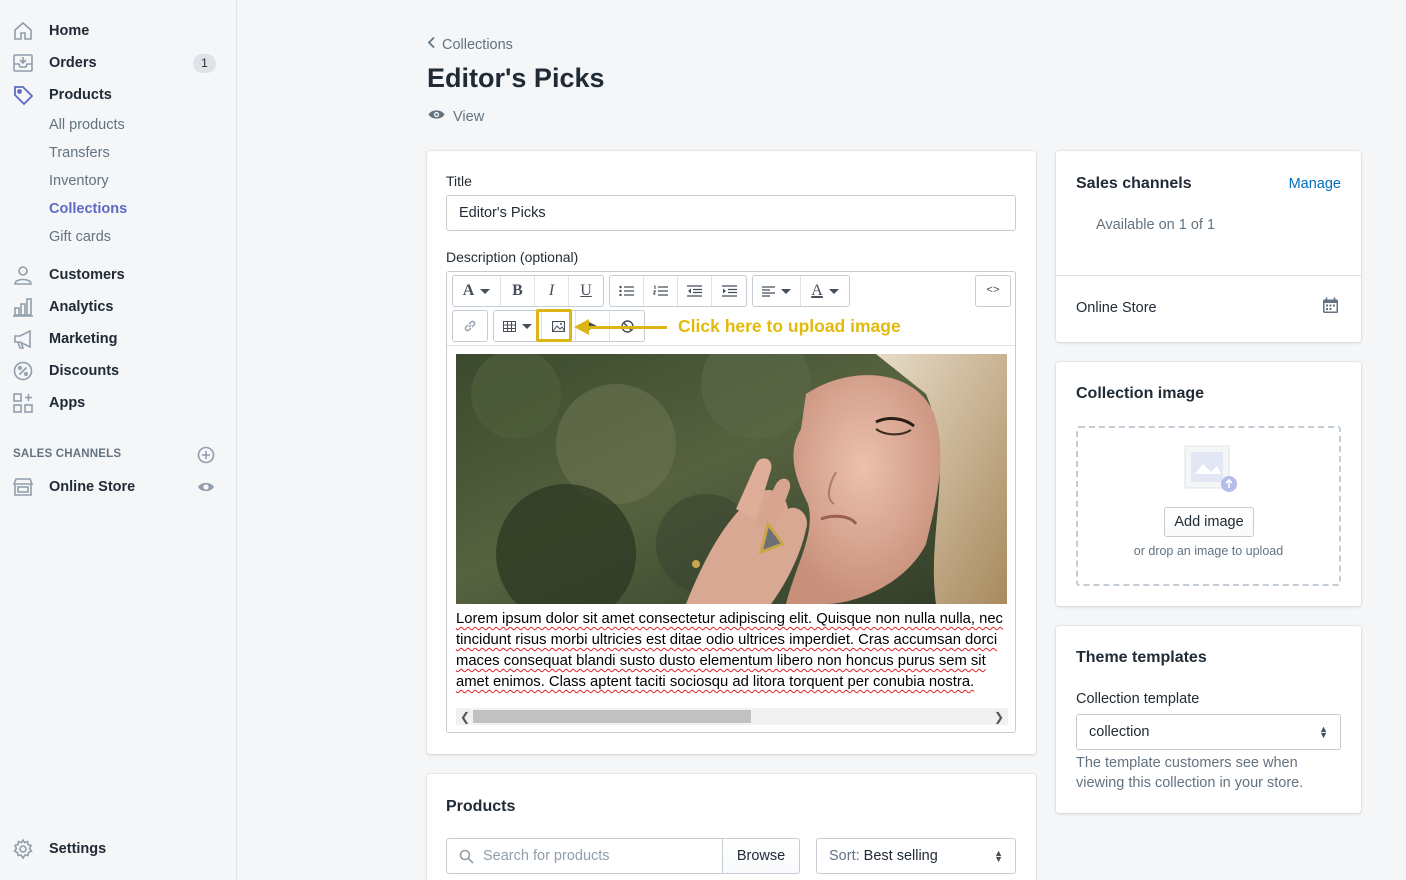 The image size is (1406, 880). What do you see at coordinates (118, 403) in the screenshot?
I see `nav-apps: Apps` at bounding box center [118, 403].